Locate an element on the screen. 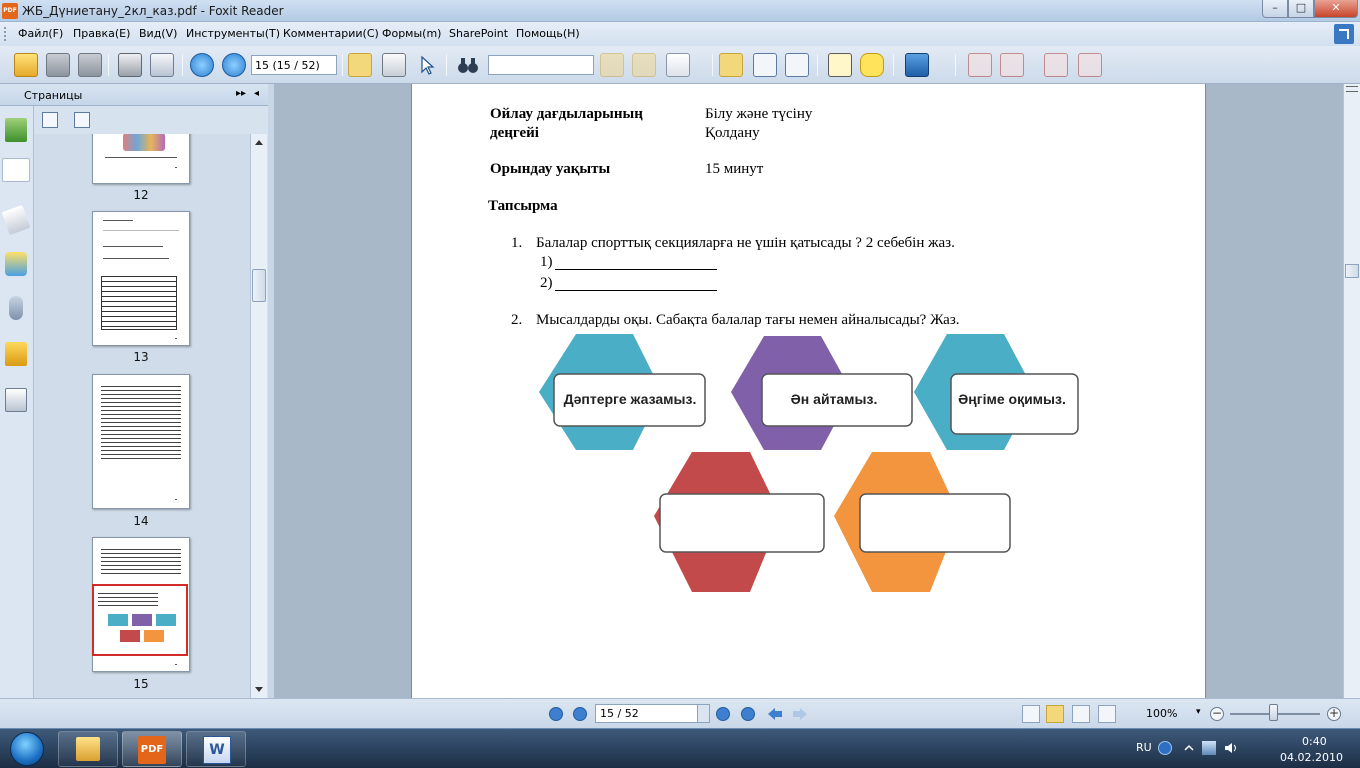  security-lock-icon is located at coordinates (16, 354).